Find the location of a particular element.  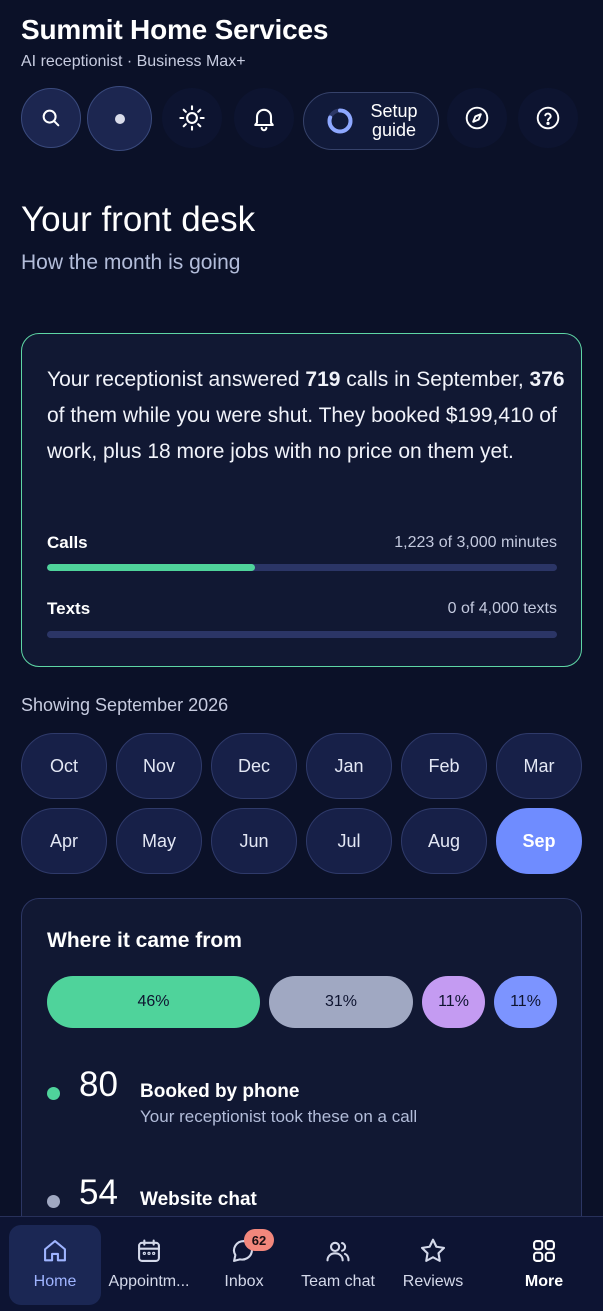

nav-home: Home is located at coordinates (55, 1265).